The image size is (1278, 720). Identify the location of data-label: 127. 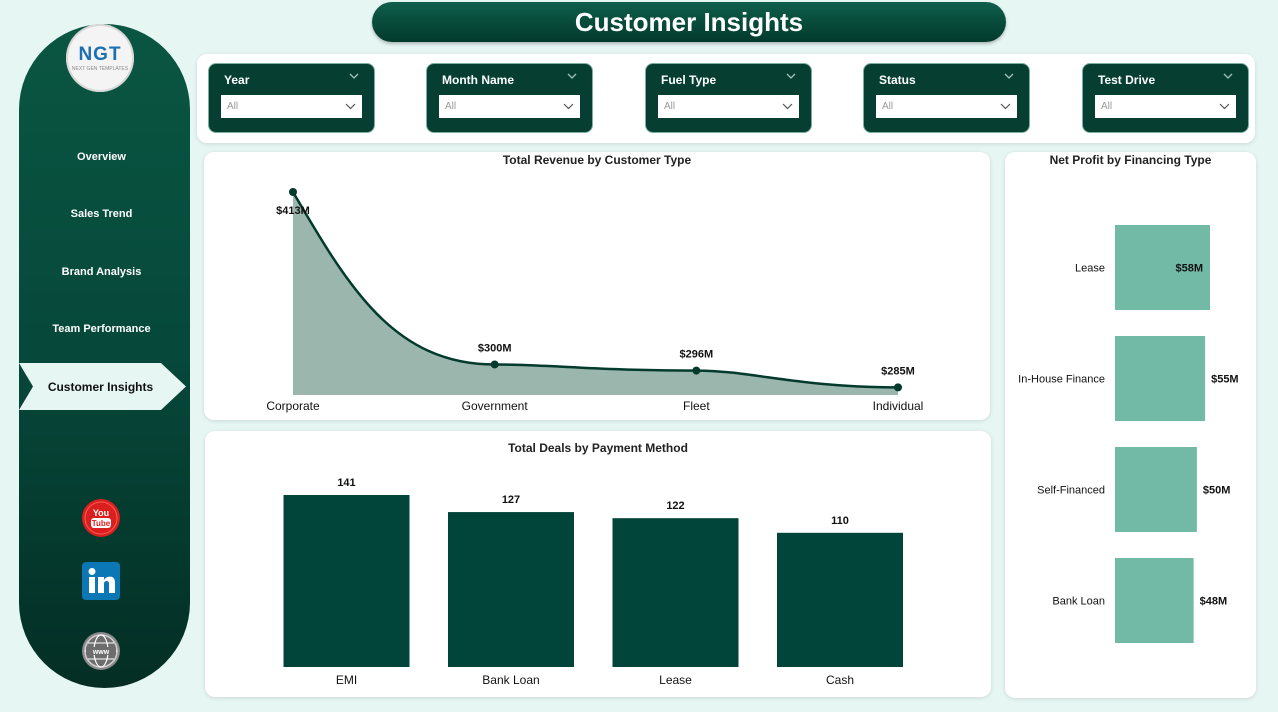
(511, 500).